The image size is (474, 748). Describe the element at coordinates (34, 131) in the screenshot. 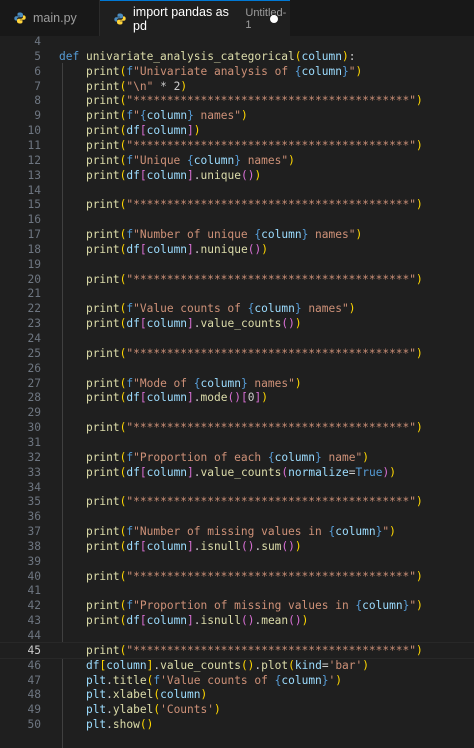

I see `line-number: 10` at that location.